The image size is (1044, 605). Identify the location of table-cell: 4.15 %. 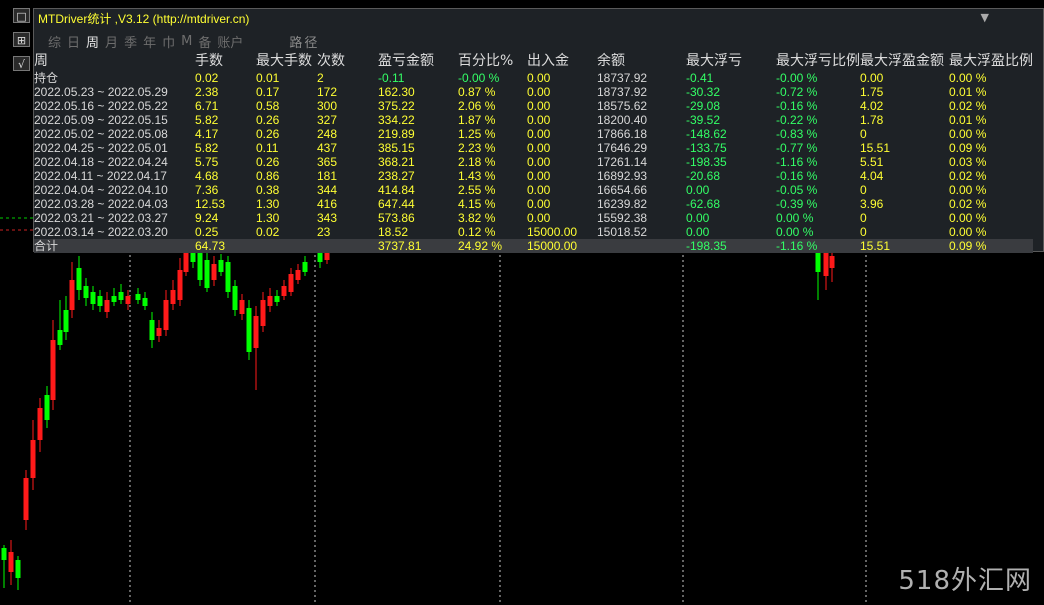
(477, 204).